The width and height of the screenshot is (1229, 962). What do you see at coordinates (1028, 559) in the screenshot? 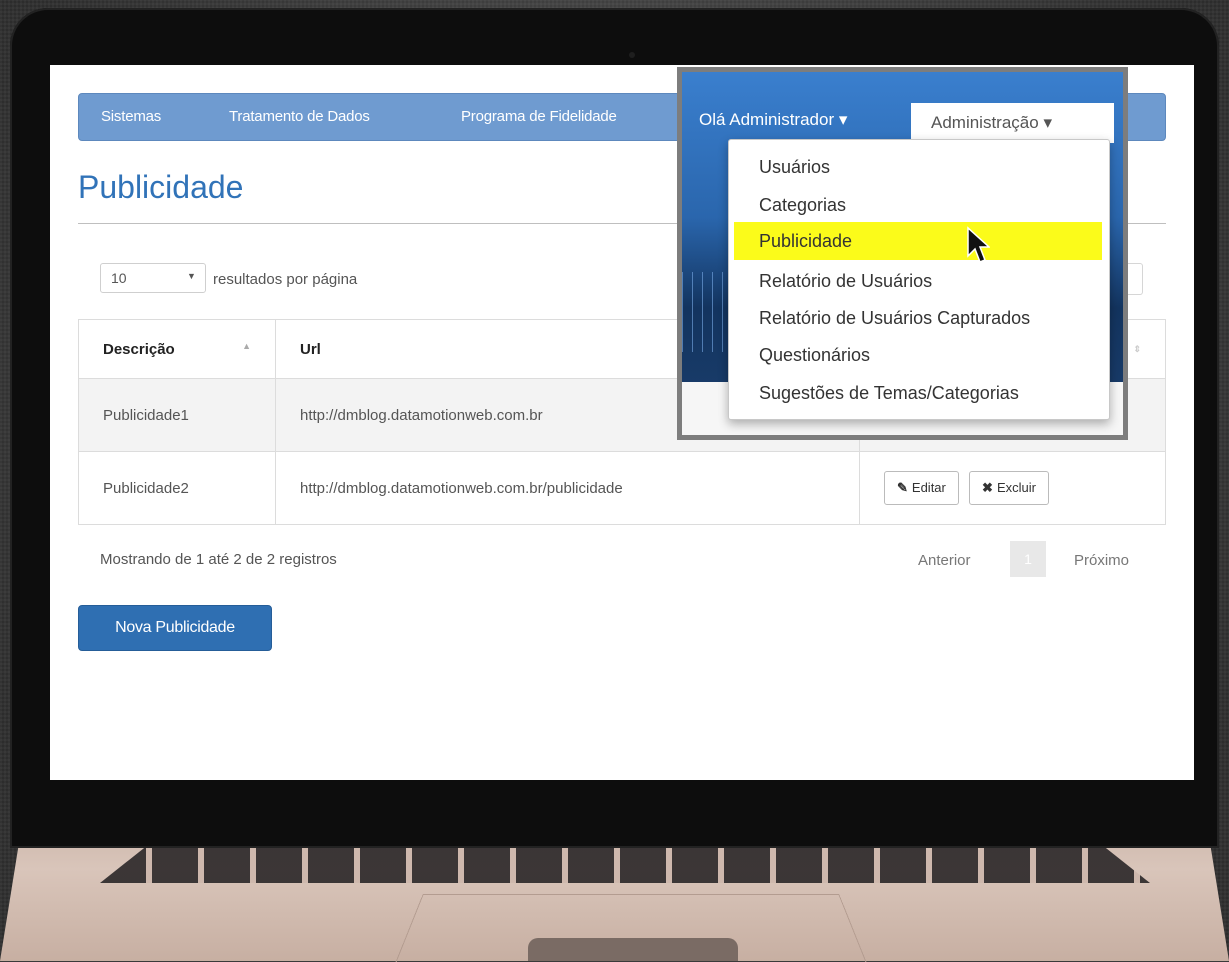
I see `pagination-current-page: 1` at bounding box center [1028, 559].